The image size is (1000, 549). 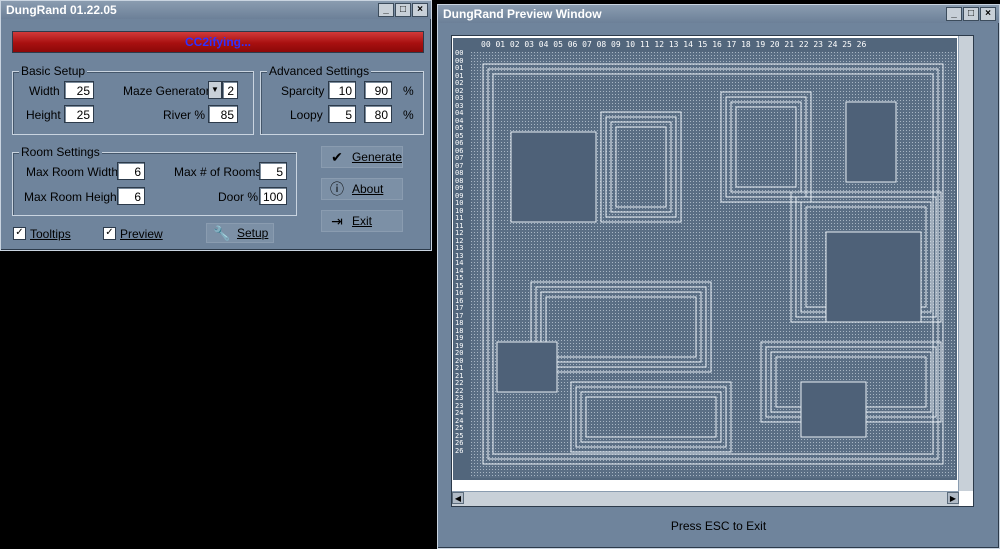 What do you see at coordinates (216, 10) in the screenshot?
I see `main-titlebar: DungRand 01.22.05 _ □ ×` at bounding box center [216, 10].